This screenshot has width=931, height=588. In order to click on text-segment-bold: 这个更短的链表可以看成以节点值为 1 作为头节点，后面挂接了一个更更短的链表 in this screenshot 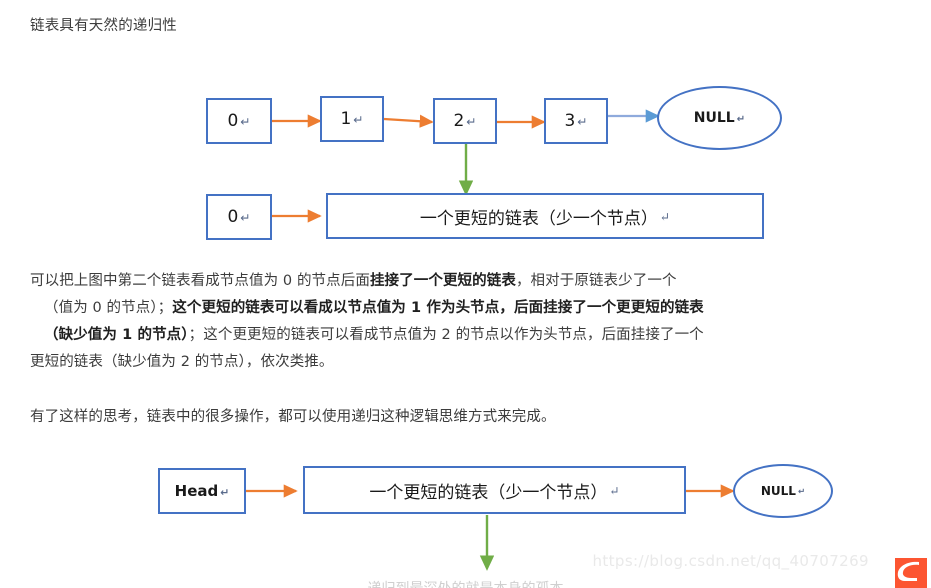, I will do `click(438, 308)`.